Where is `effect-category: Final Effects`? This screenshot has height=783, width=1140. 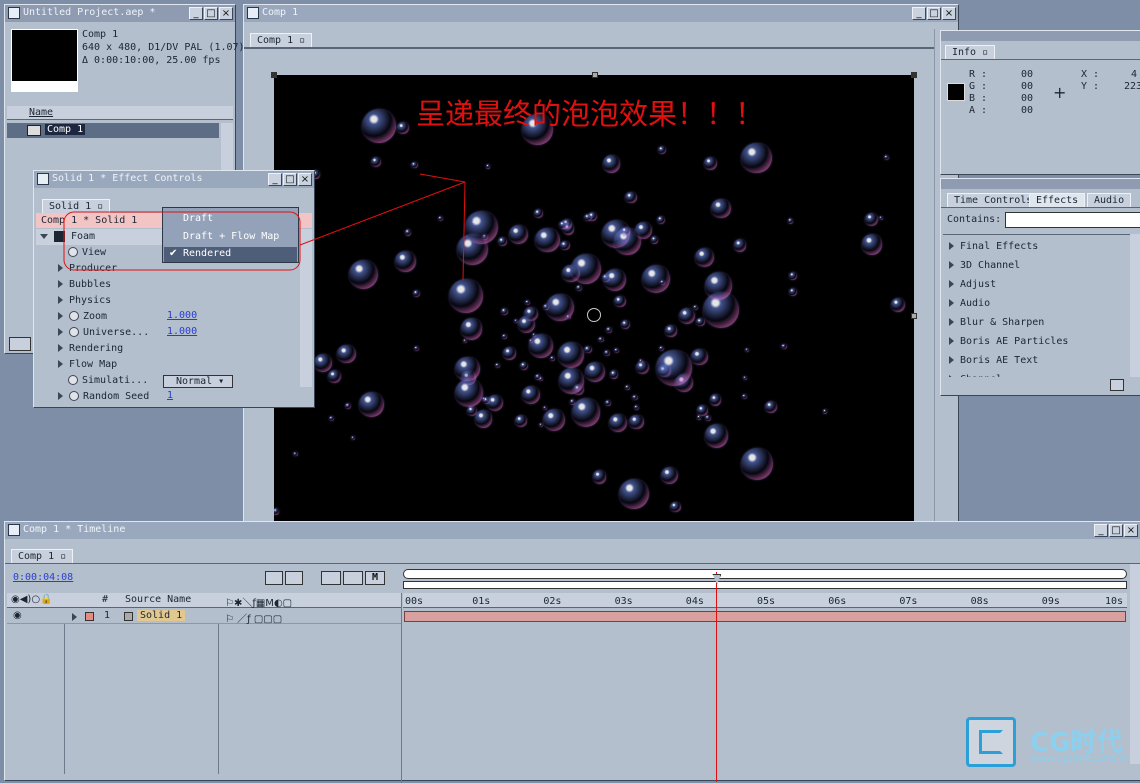
effect-category: Final Effects is located at coordinates (993, 246).